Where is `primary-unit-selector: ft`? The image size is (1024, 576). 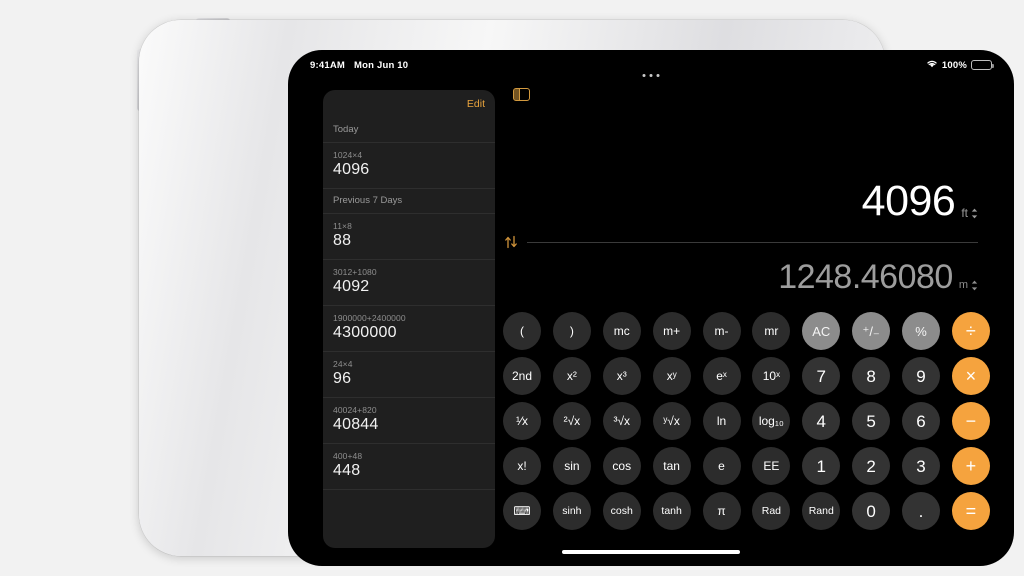 primary-unit-selector: ft is located at coordinates (969, 214).